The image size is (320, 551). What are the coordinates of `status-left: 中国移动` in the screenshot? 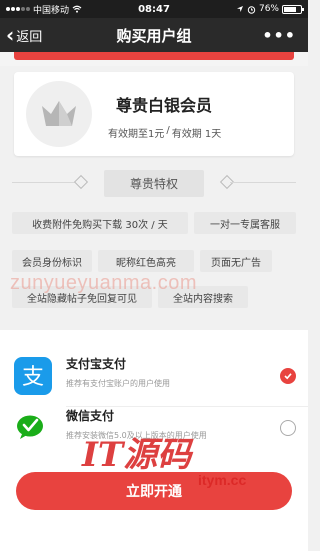 It's located at (44, 9).